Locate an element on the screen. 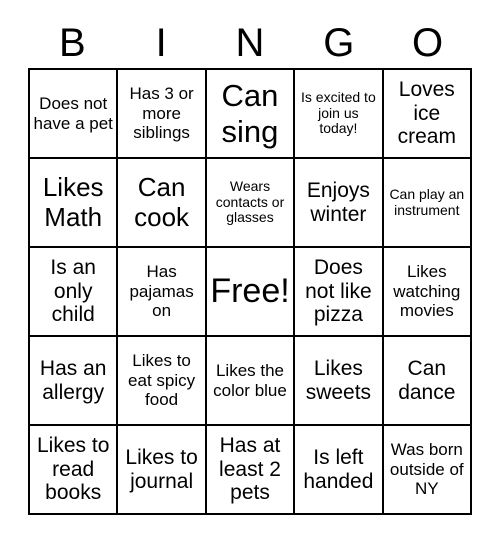 Image resolution: width=500 pixels, height=544 pixels. bingo-cell-label: Enjoys winter is located at coordinates (338, 202).